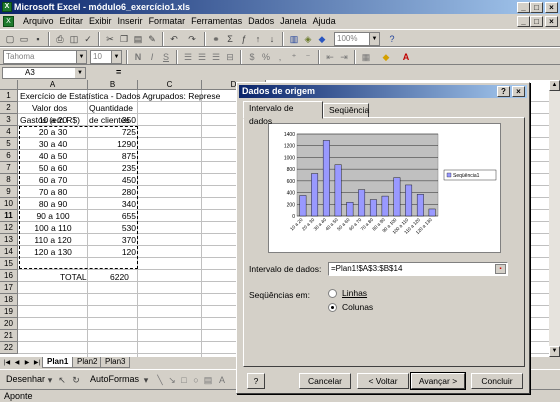 This screenshot has height=402, width=560. What do you see at coordinates (554, 85) in the screenshot?
I see `scroll-up-icon: ▲` at bounding box center [554, 85].